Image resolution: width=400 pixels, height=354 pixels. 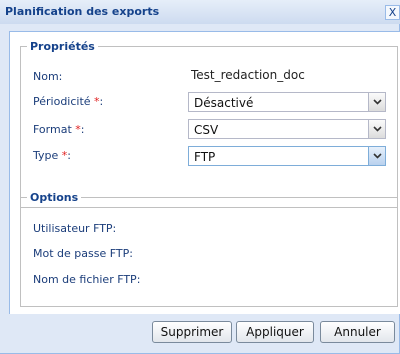 What do you see at coordinates (48, 76) in the screenshot?
I see `name-label: Nom:` at bounding box center [48, 76].